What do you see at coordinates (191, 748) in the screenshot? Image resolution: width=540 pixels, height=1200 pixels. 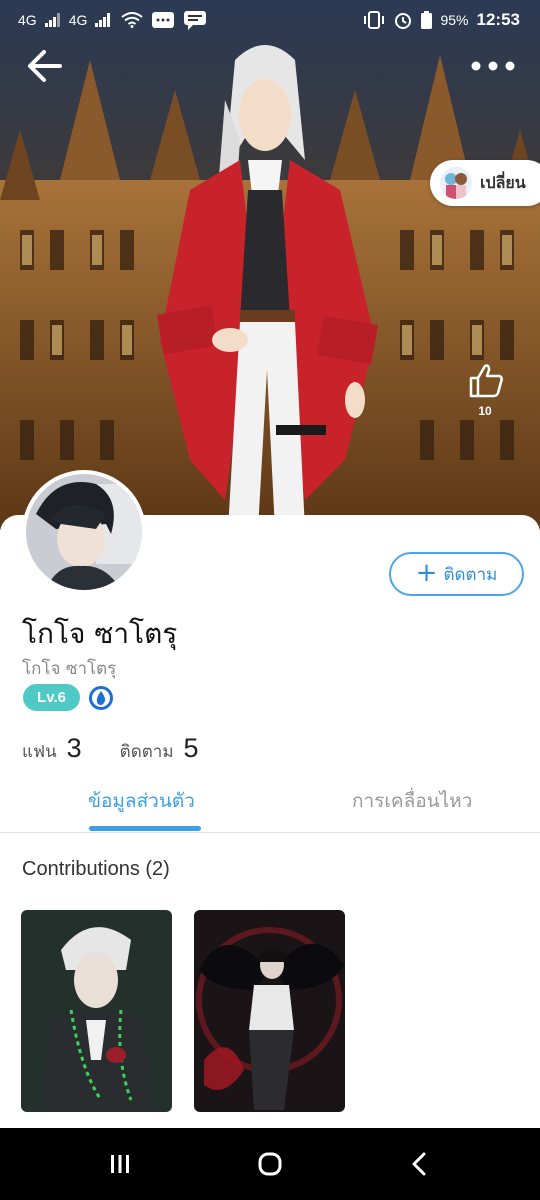 I see `following-count: 5` at bounding box center [191, 748].